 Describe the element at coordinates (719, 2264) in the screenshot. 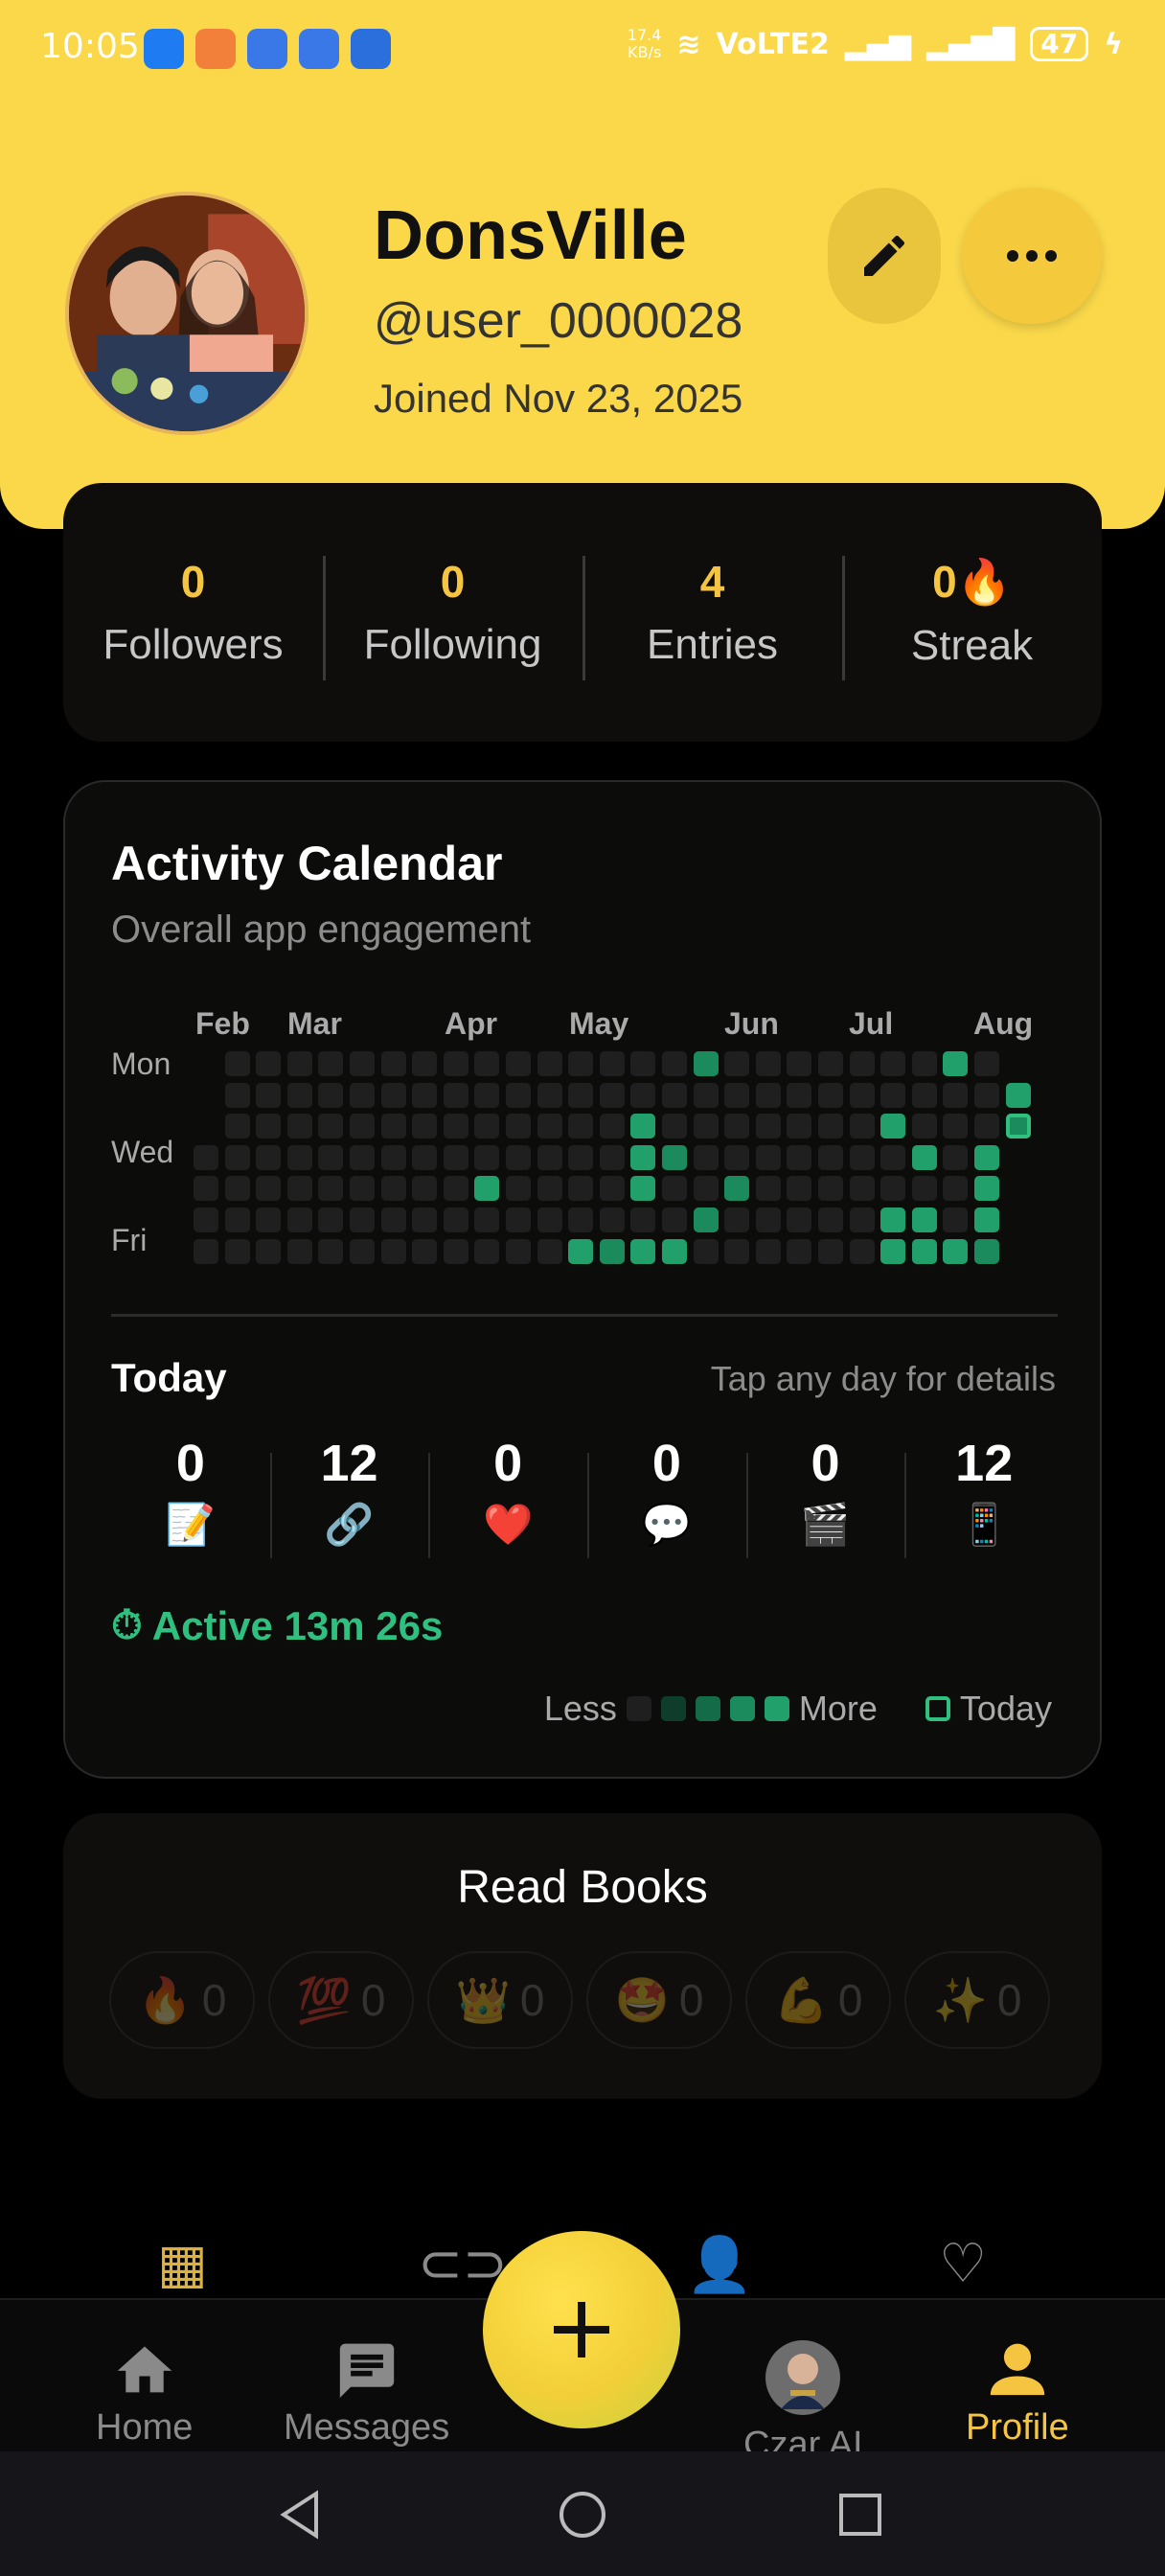

I see `people-icon: 👤` at that location.